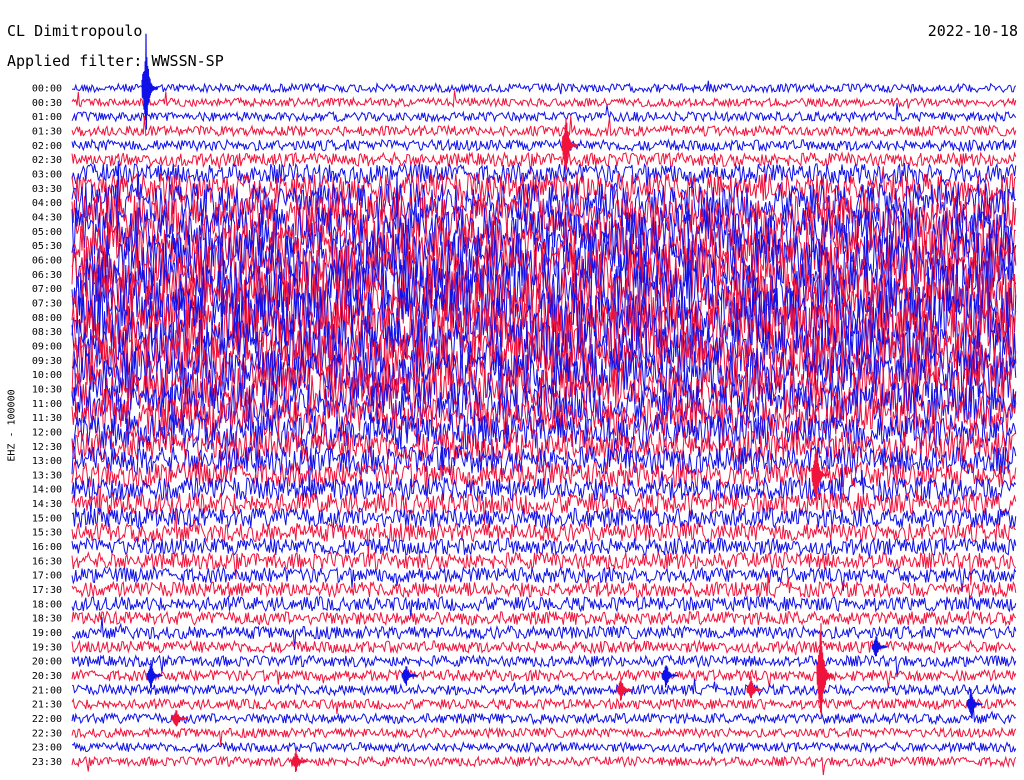 The width and height of the screenshot is (1024, 780). What do you see at coordinates (47, 160) in the screenshot?
I see `time-label: 02:30` at bounding box center [47, 160].